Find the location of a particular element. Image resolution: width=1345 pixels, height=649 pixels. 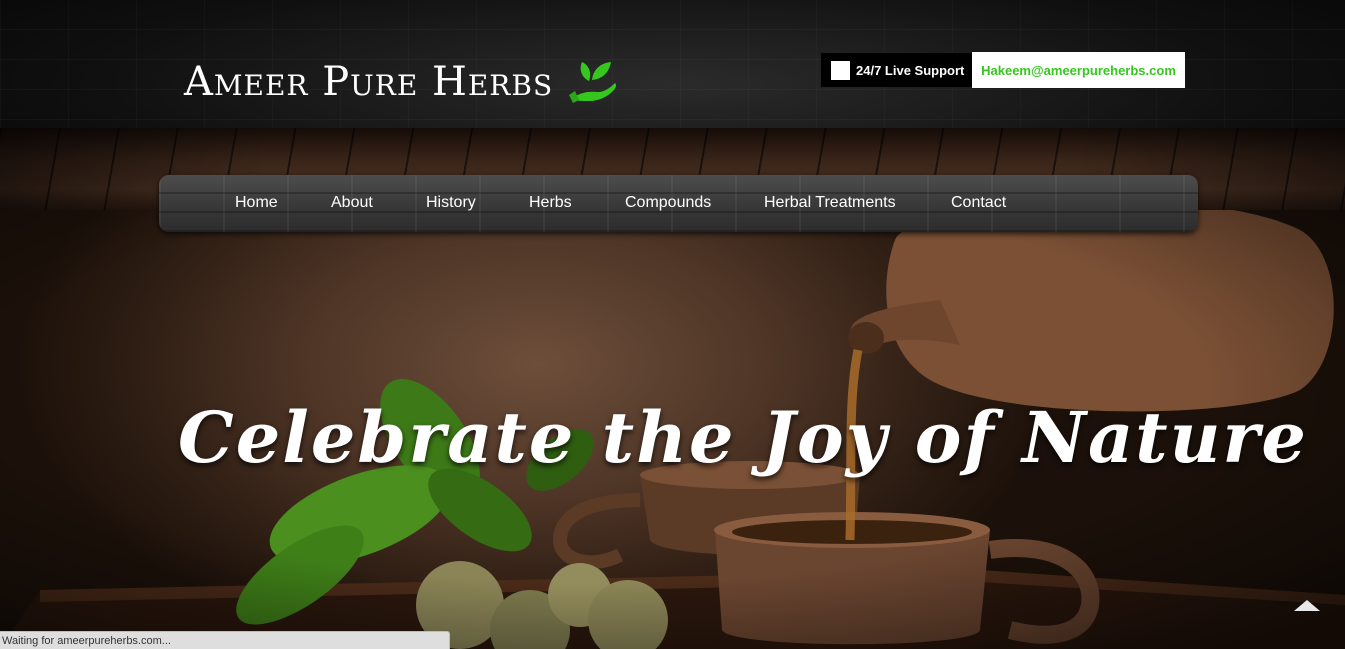

leaf-hand-icon is located at coordinates (593, 82).